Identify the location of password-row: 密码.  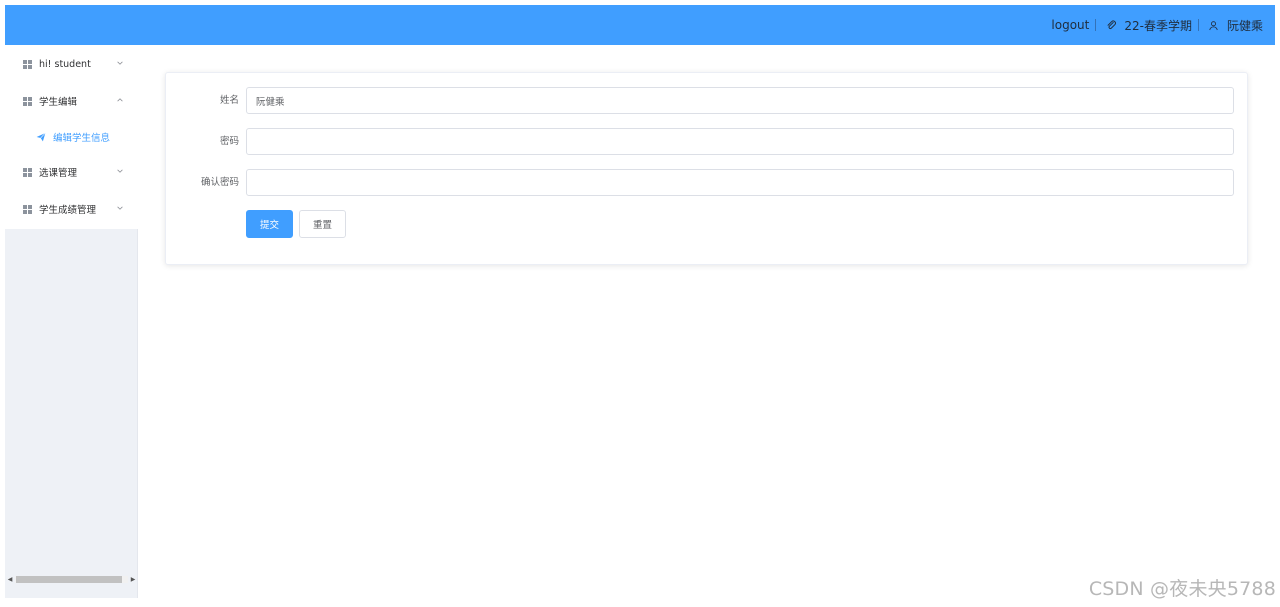
(707, 142).